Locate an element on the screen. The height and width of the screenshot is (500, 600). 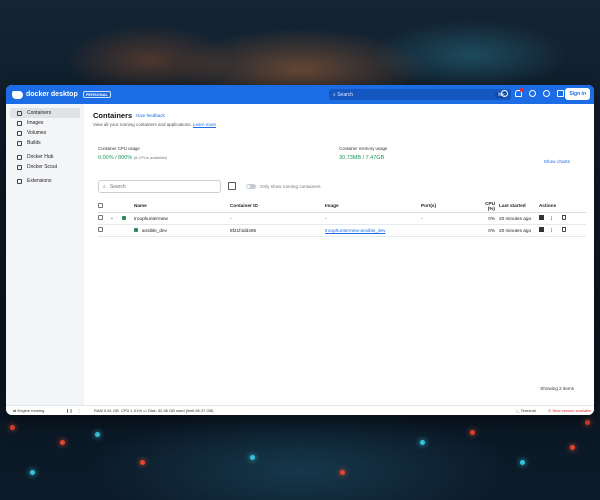
sidebar-item-label: Volumes is located at coordinates (37, 133).